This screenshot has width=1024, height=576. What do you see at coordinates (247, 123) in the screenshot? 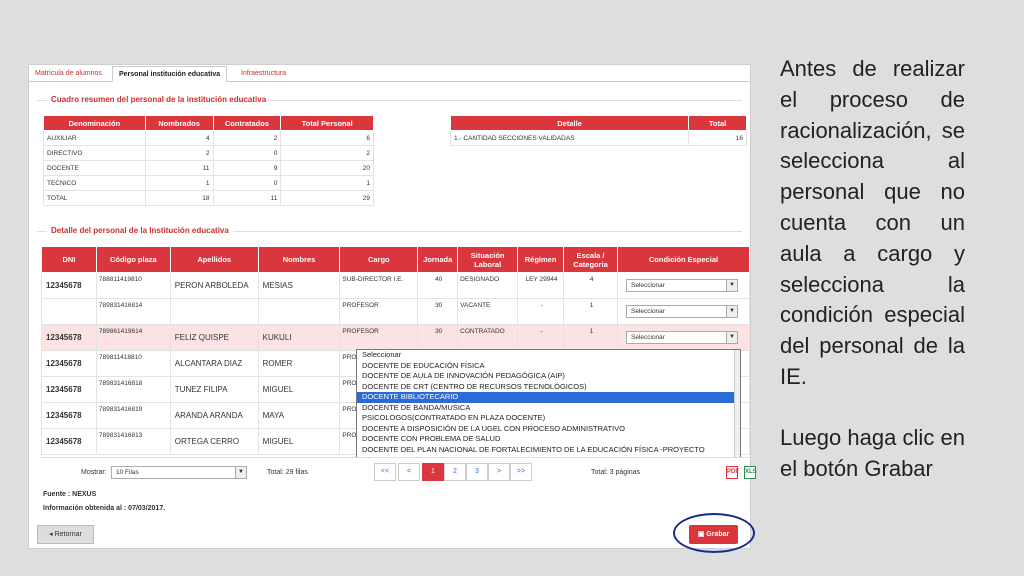
I see `col-contratados: Contratados` at bounding box center [247, 123].